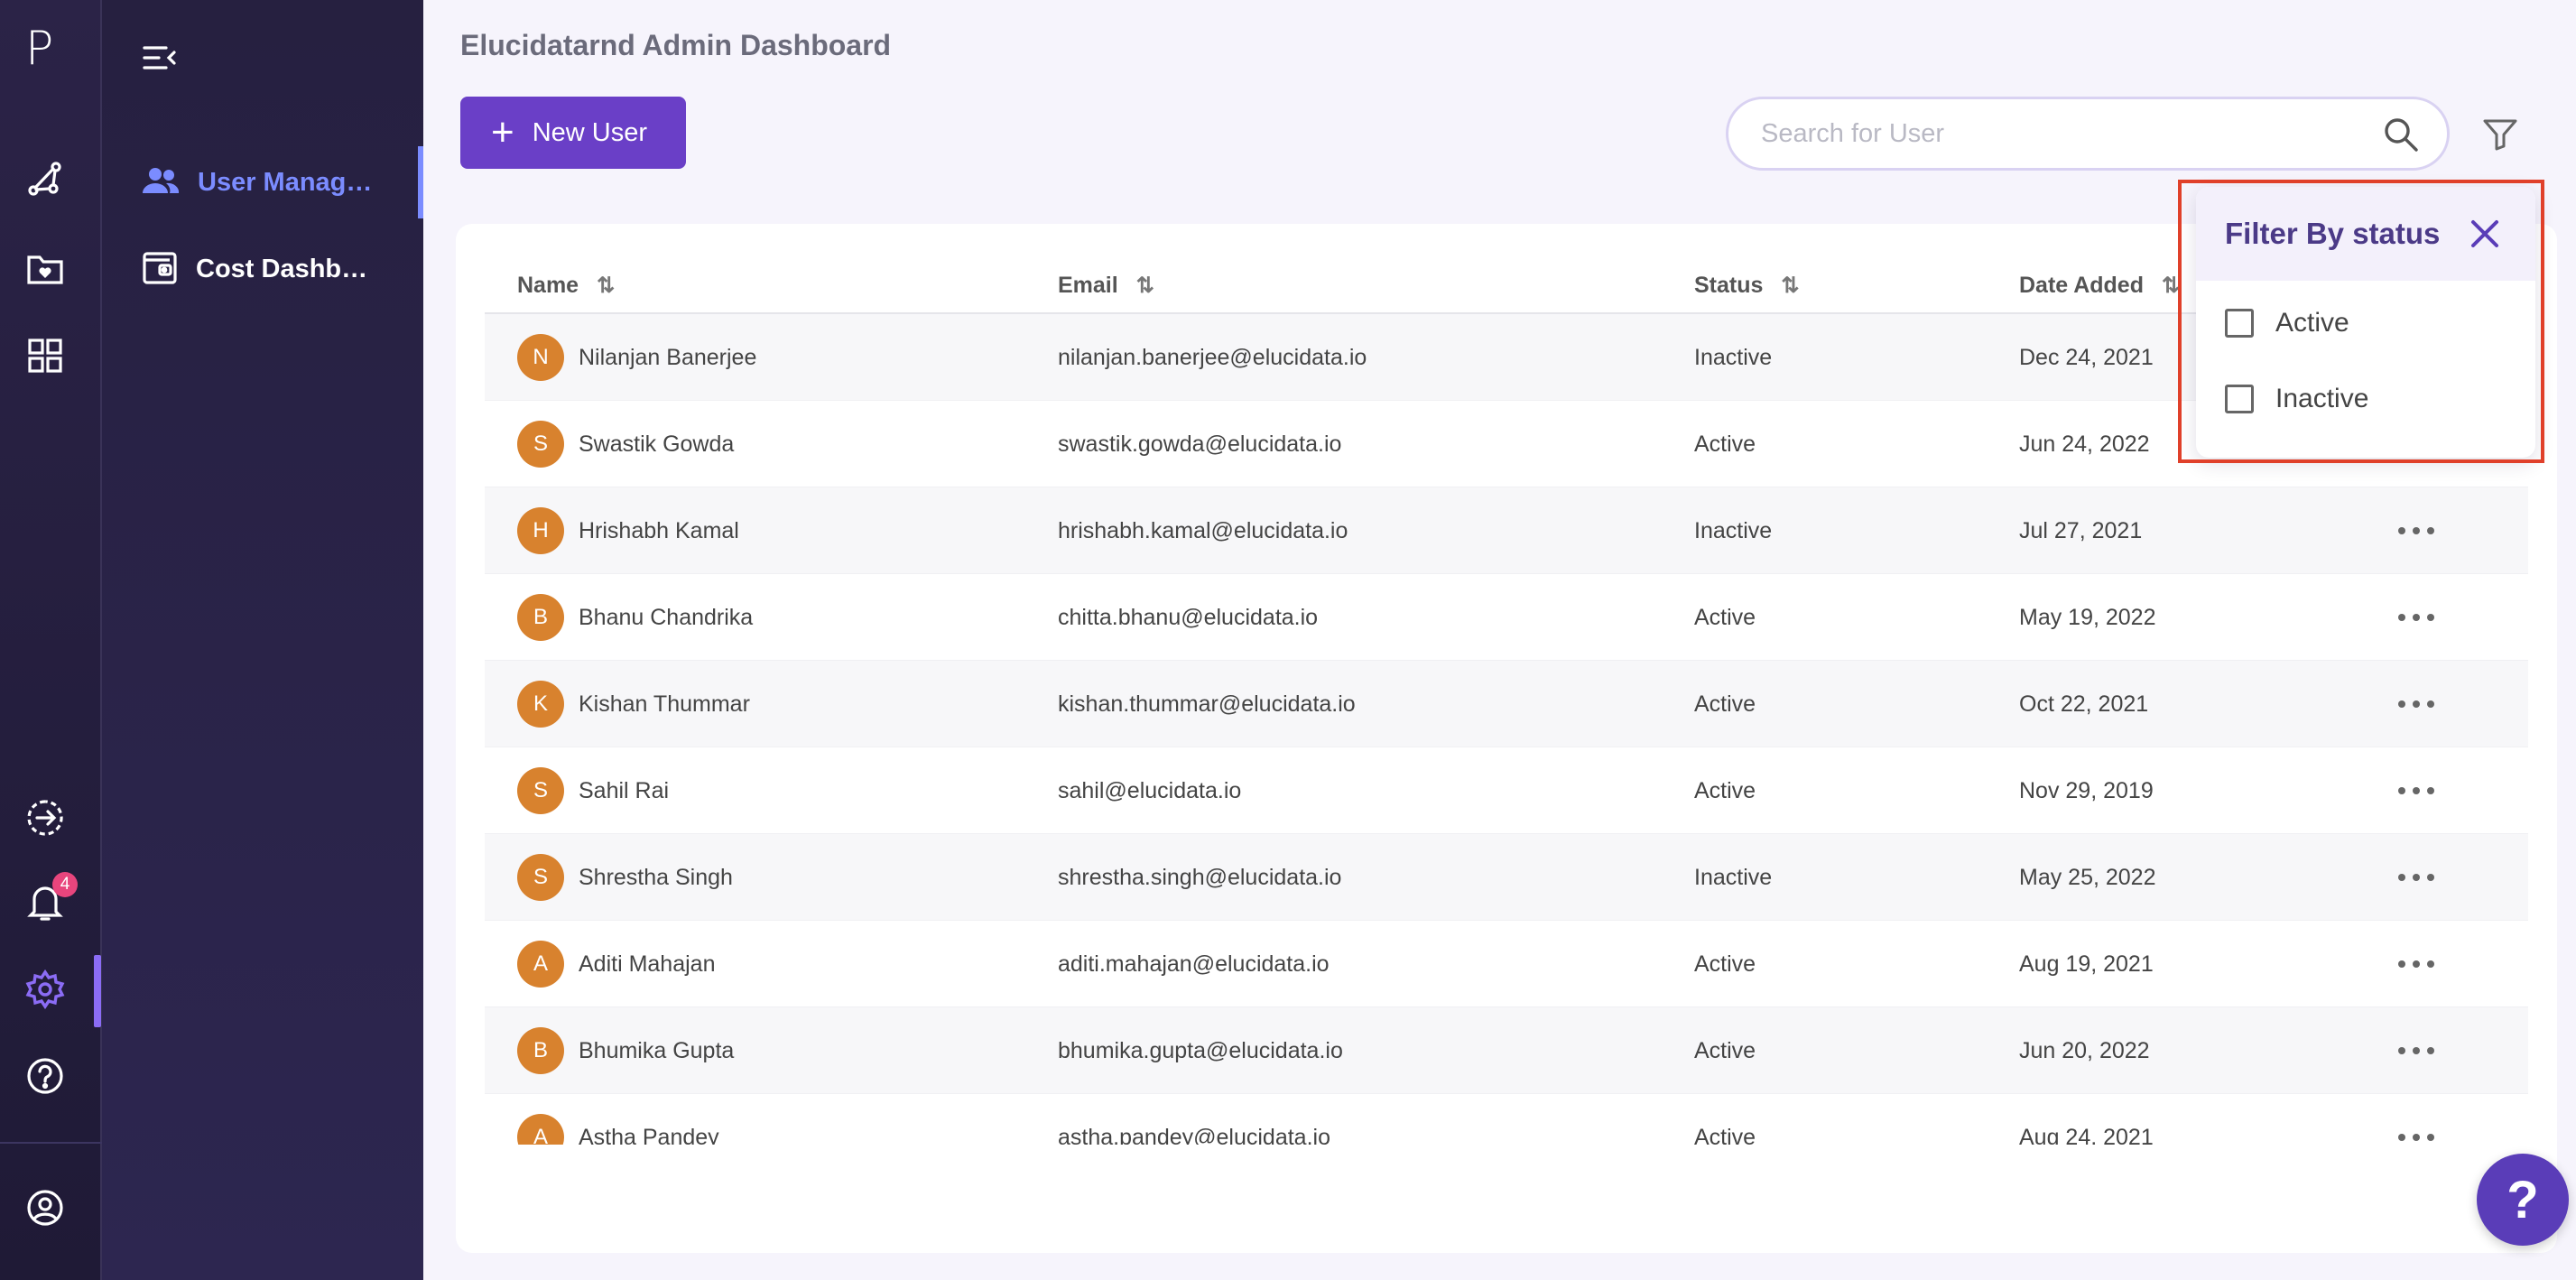  What do you see at coordinates (65, 885) in the screenshot?
I see `notification-badge: 4` at bounding box center [65, 885].